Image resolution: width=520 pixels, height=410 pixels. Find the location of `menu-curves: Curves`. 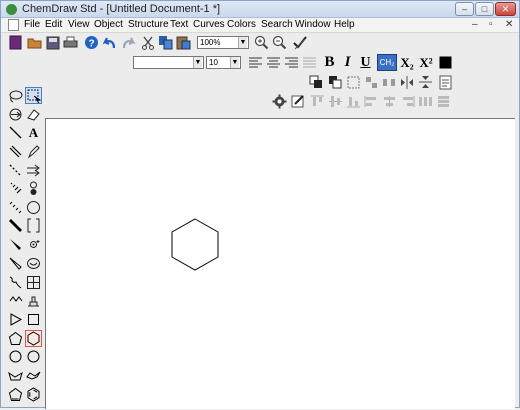

menu-curves: Curves is located at coordinates (209, 24).